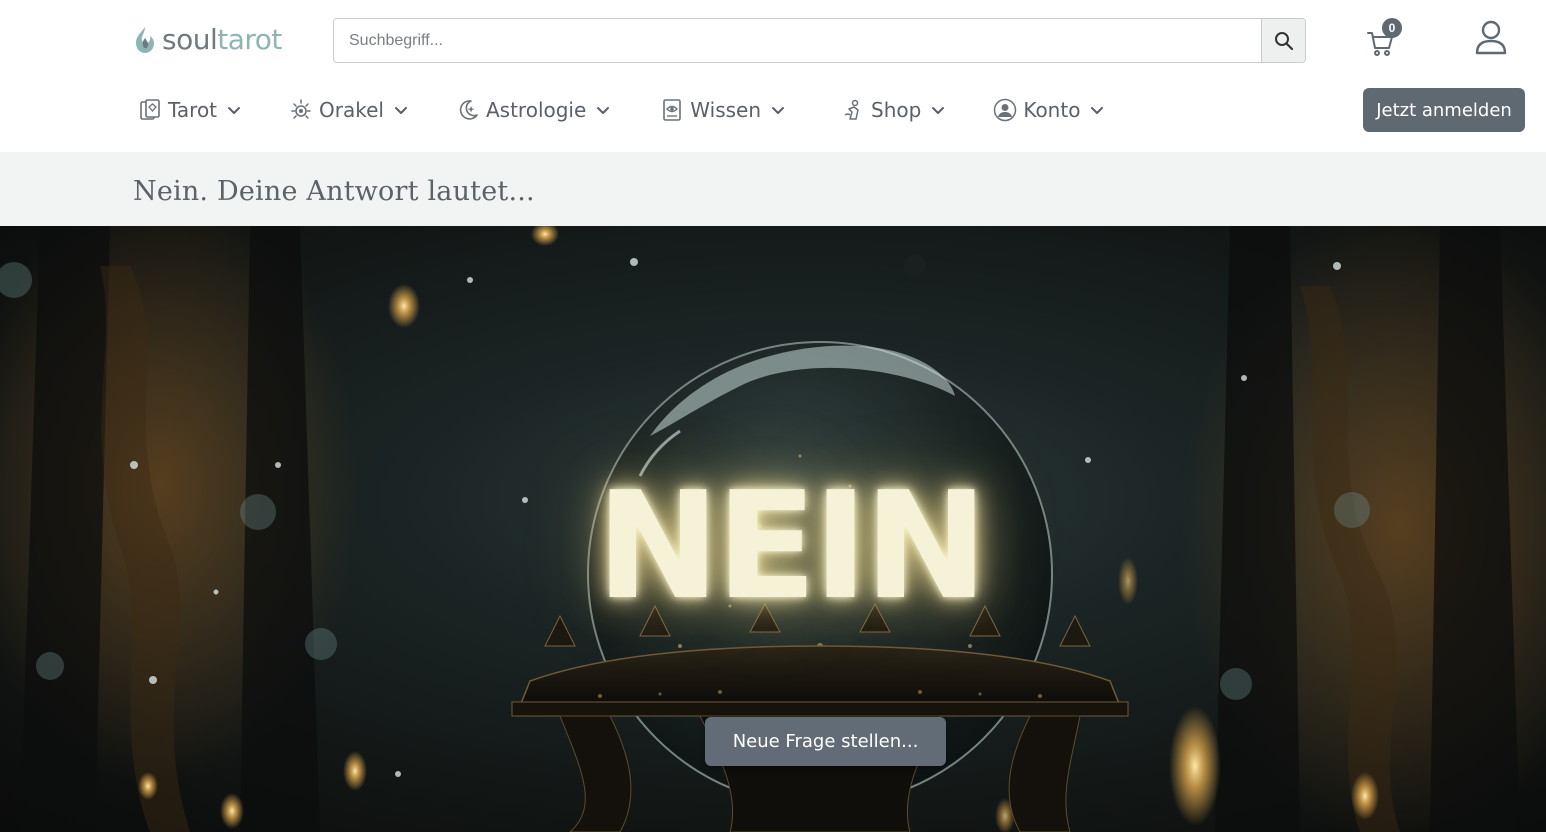 This screenshot has width=1546, height=832. What do you see at coordinates (792, 546) in the screenshot?
I see `answer-text: NEIN` at bounding box center [792, 546].